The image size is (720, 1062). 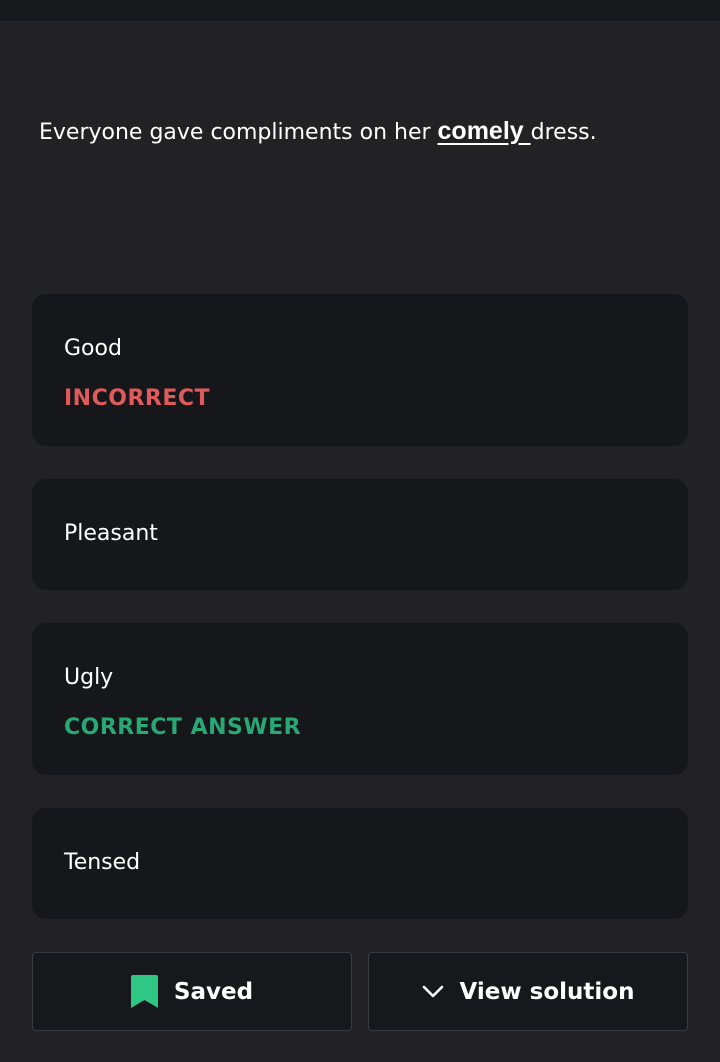 I want to click on correct-answer-badge: CORRECT ANSWER, so click(x=183, y=727).